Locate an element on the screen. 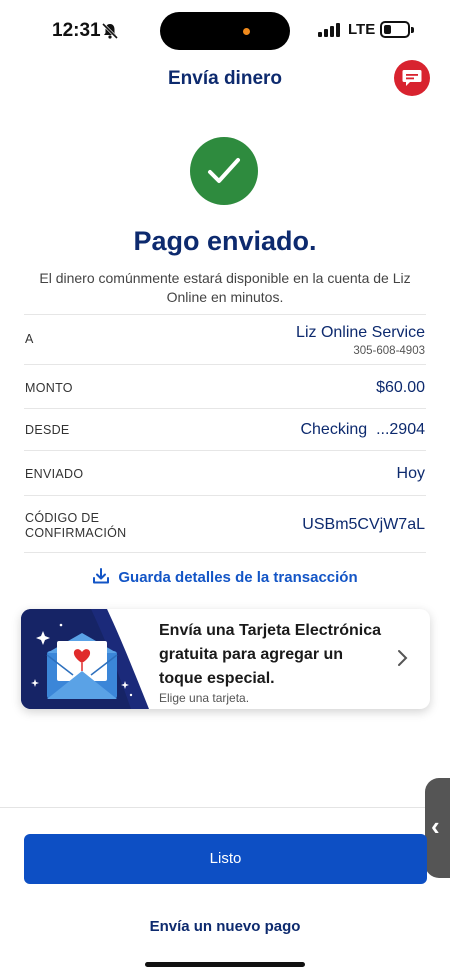 The image size is (450, 976). detail-label-confirmation-line1: CÓDIGO DE is located at coordinates (62, 518).